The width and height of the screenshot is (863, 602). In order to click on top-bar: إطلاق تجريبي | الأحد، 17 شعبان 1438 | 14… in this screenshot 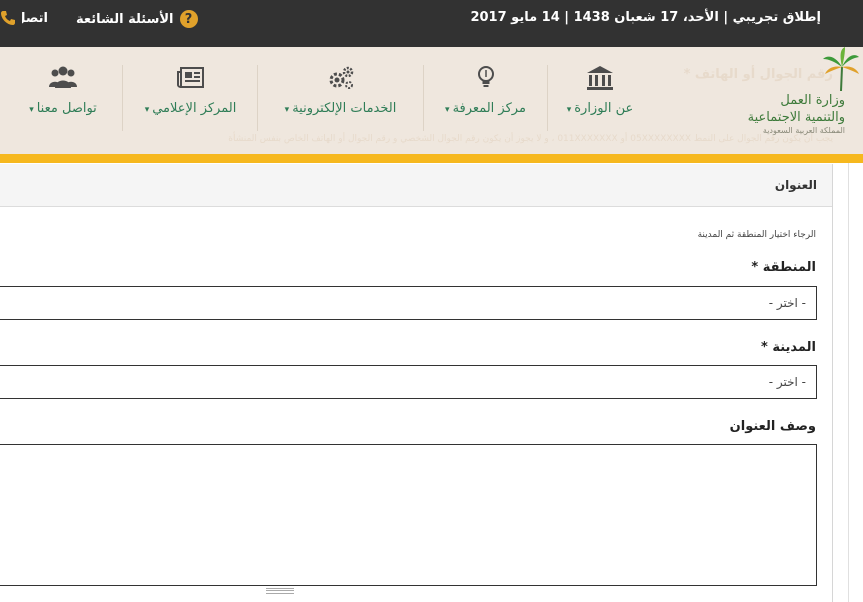, I will do `click(431, 23)`.